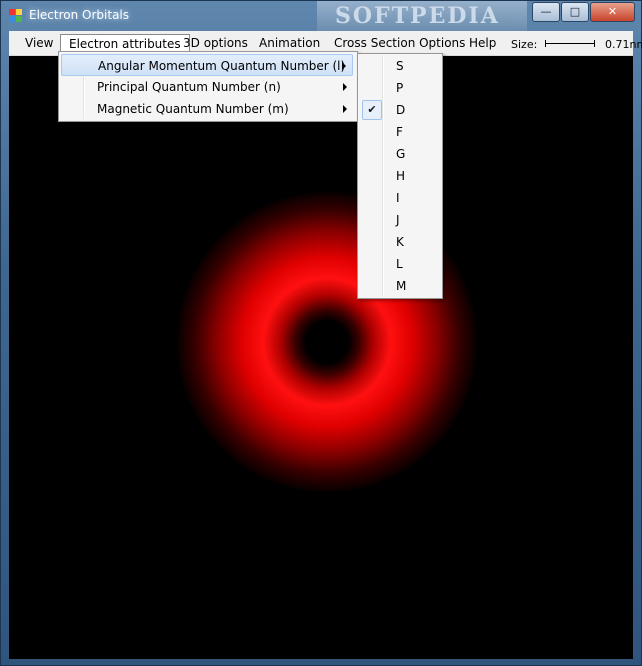 Image resolution: width=642 pixels, height=666 pixels. I want to click on menu-help: Help, so click(482, 43).